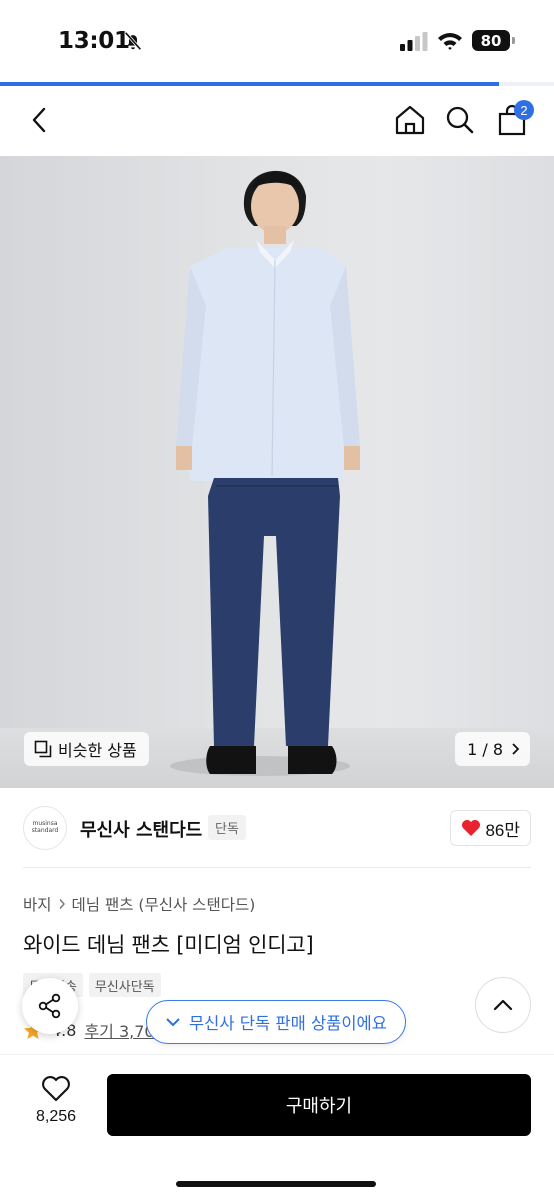 The image size is (554, 1200). I want to click on similar-products-button: 비슷한 상품, so click(86, 749).